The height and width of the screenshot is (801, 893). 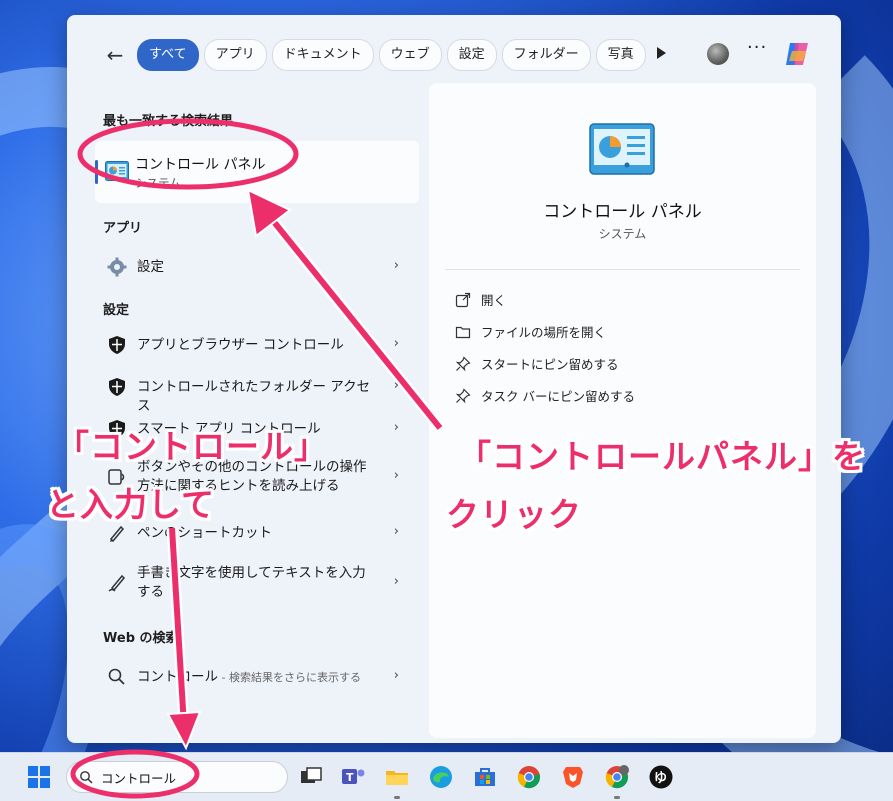 I want to click on action-open-file-location: ファイルの場所を開く, so click(x=530, y=331).